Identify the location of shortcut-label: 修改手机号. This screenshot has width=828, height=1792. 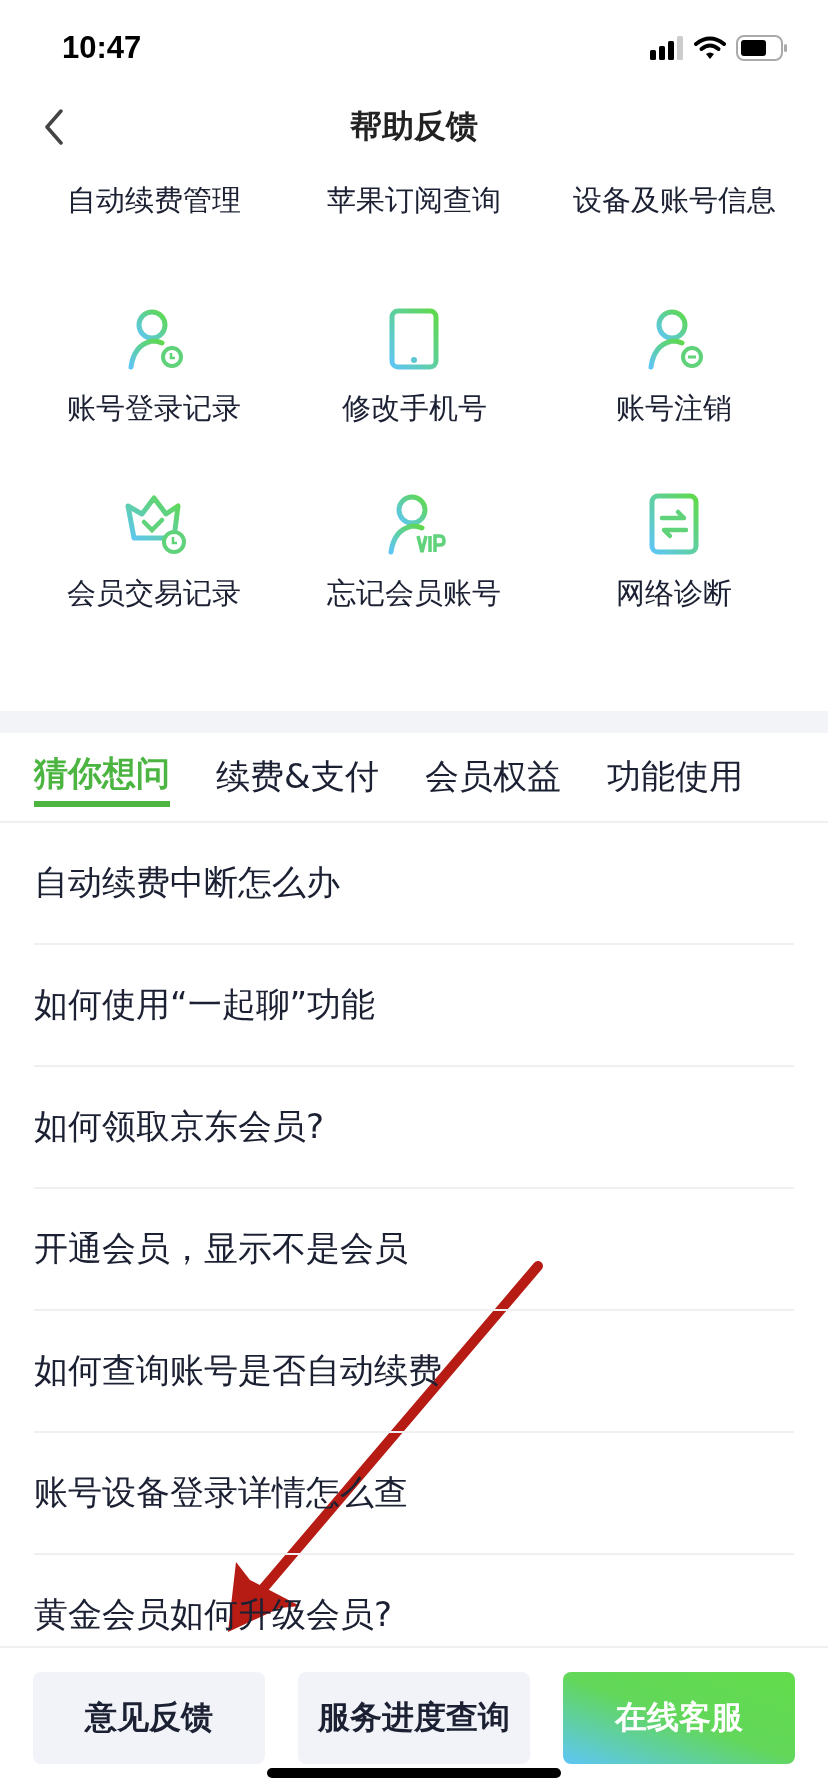
(414, 409).